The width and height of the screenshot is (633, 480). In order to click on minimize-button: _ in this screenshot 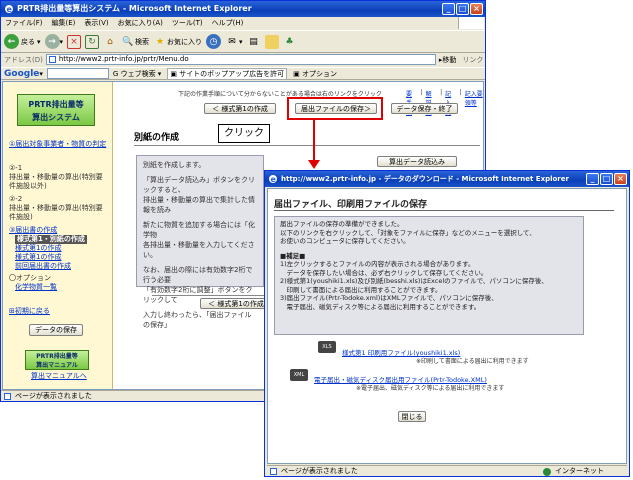, I will do `click(448, 9)`.